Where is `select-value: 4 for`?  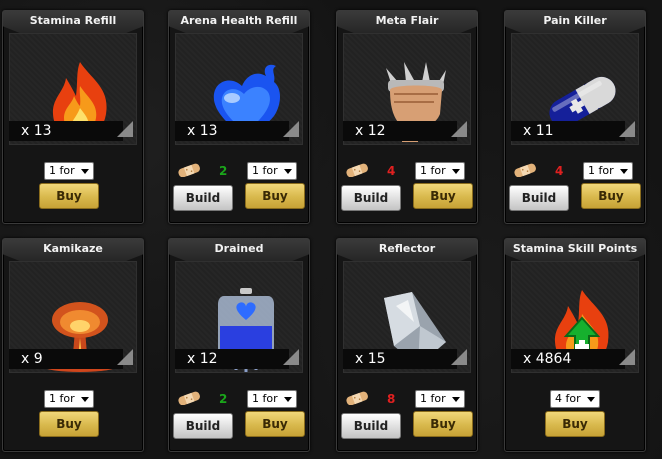
select-value: 4 for is located at coordinates (568, 398).